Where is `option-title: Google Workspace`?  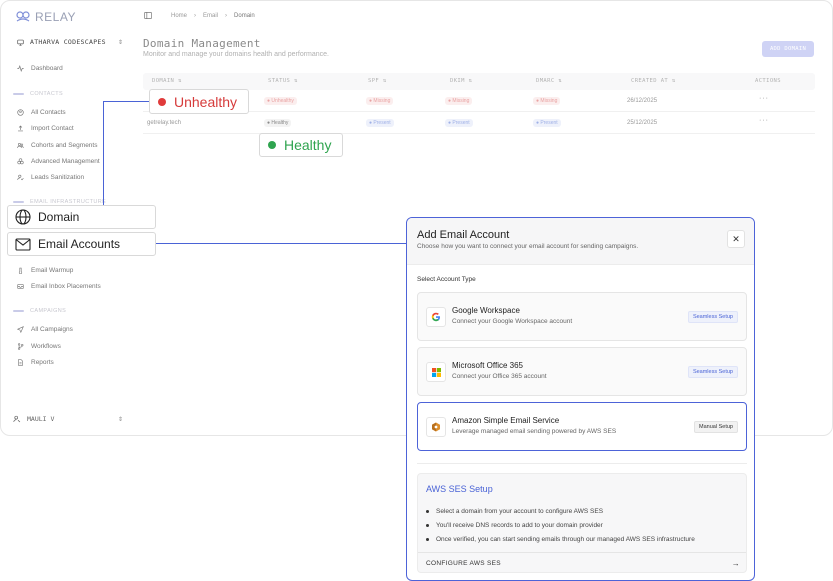
option-title: Google Workspace is located at coordinates (486, 310).